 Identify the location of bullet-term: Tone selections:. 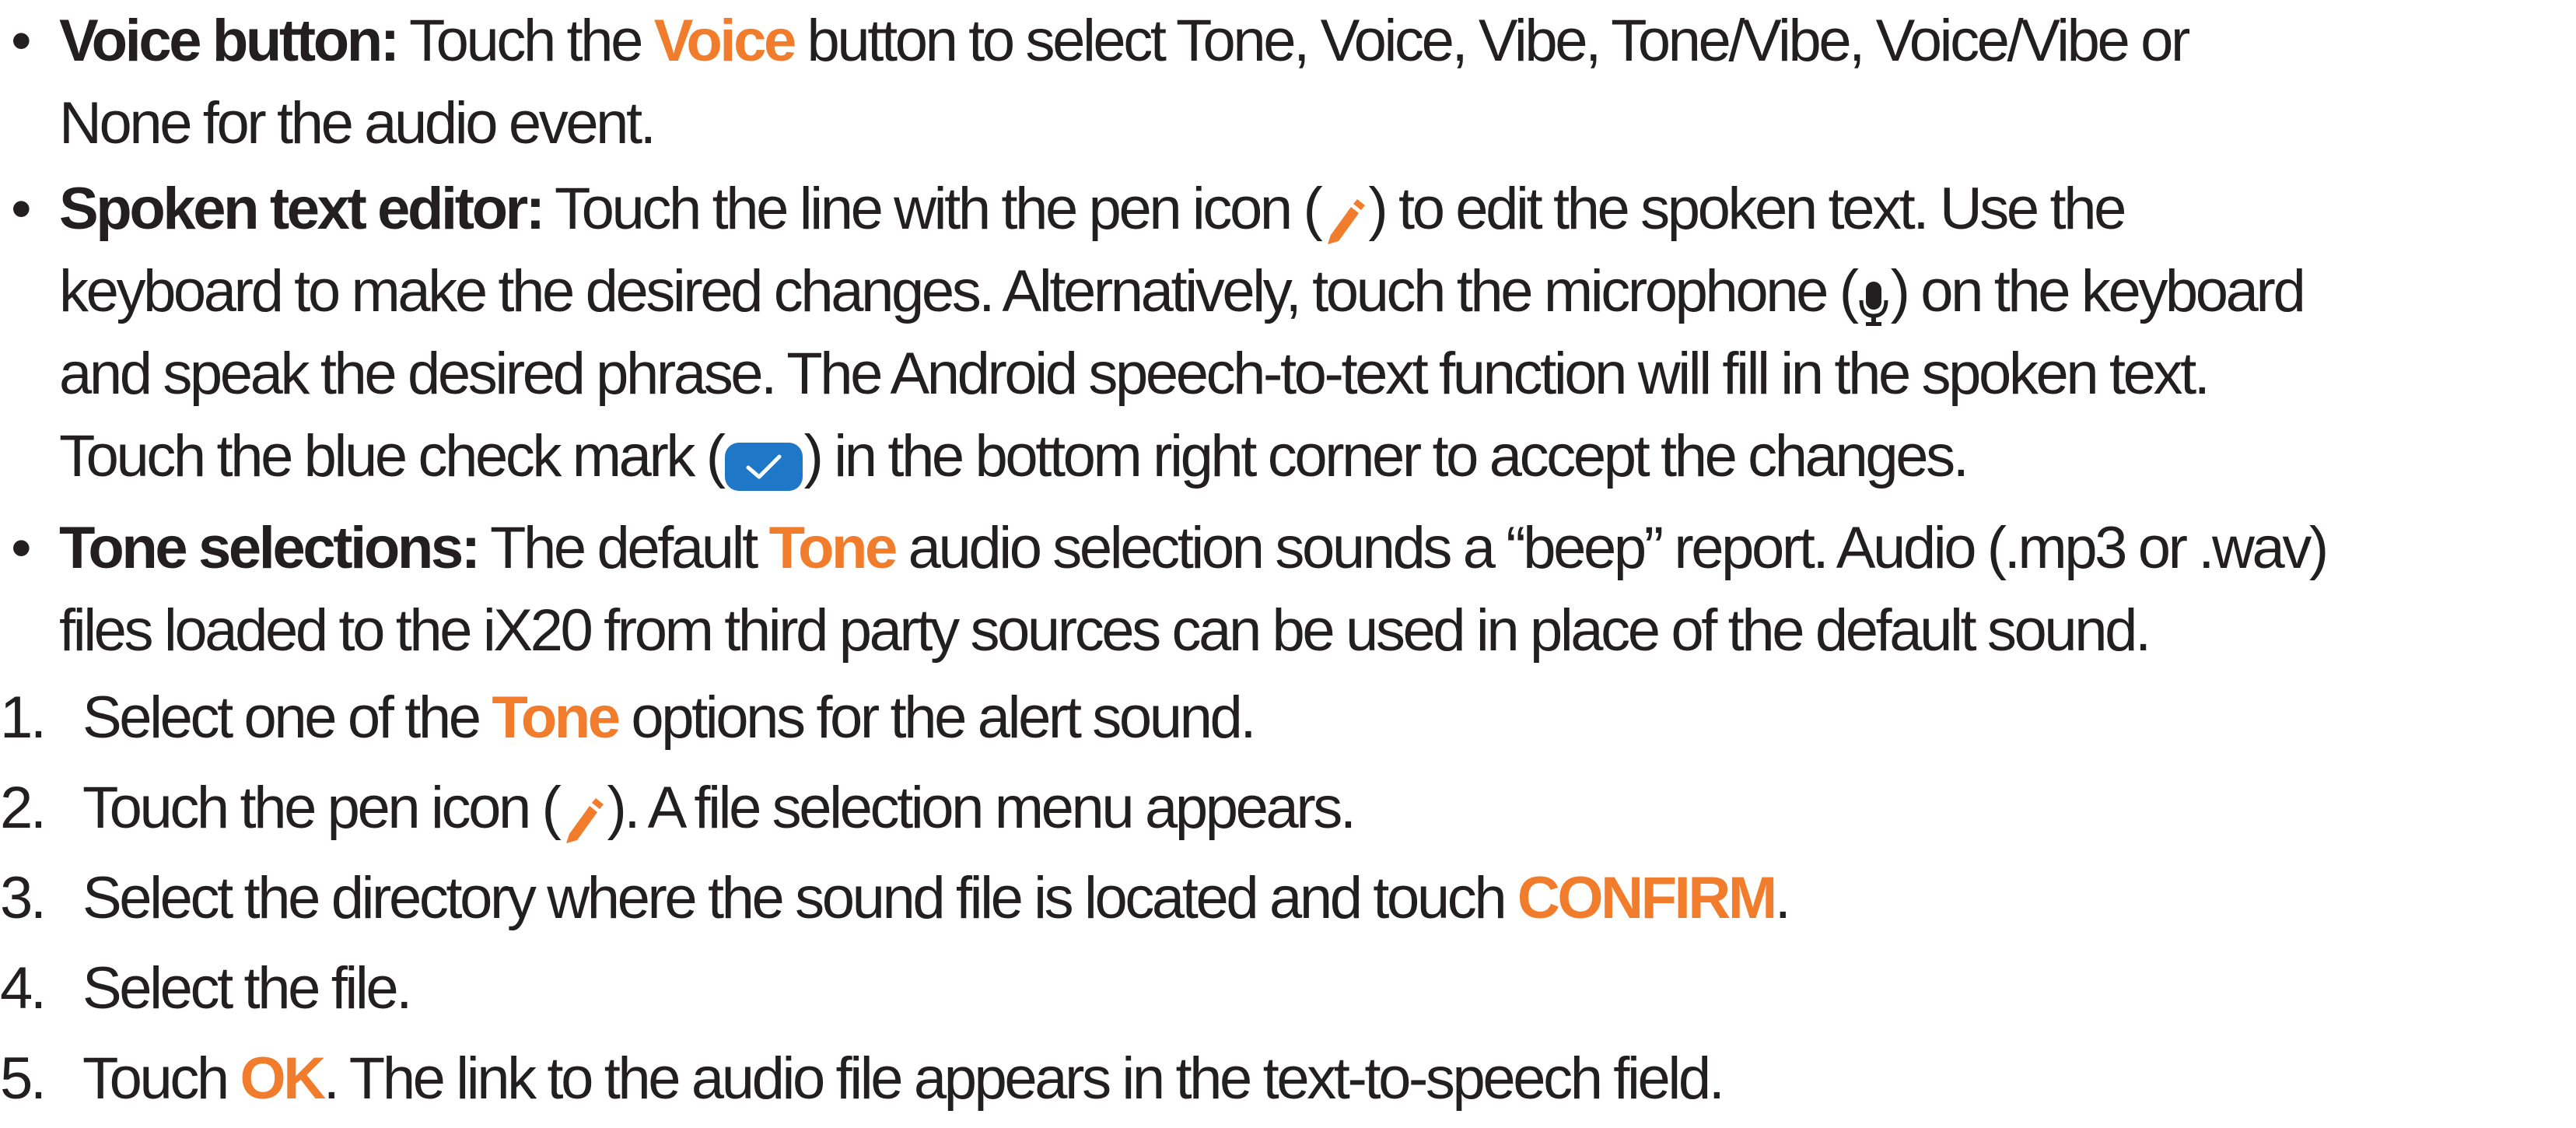
(270, 548).